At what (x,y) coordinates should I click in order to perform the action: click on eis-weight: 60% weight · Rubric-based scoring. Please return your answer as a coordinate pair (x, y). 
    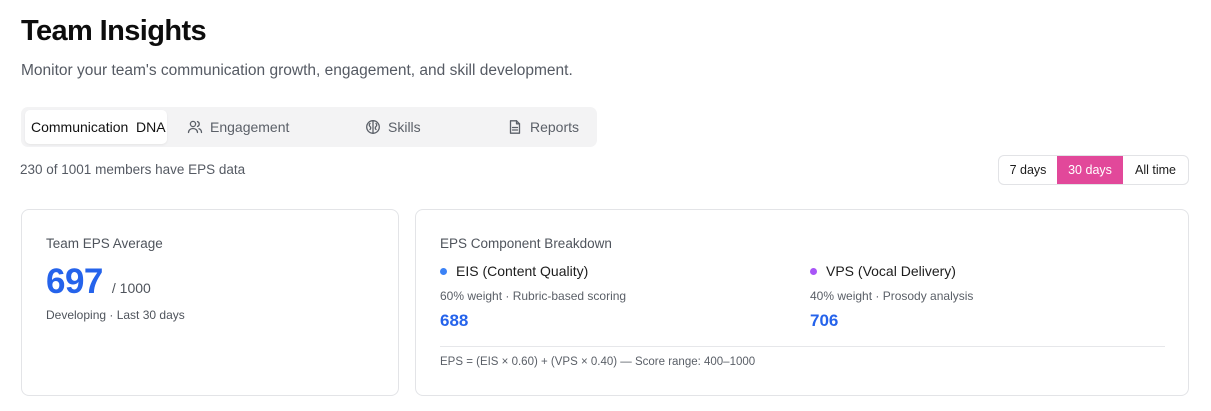
    Looking at the image, I should click on (533, 296).